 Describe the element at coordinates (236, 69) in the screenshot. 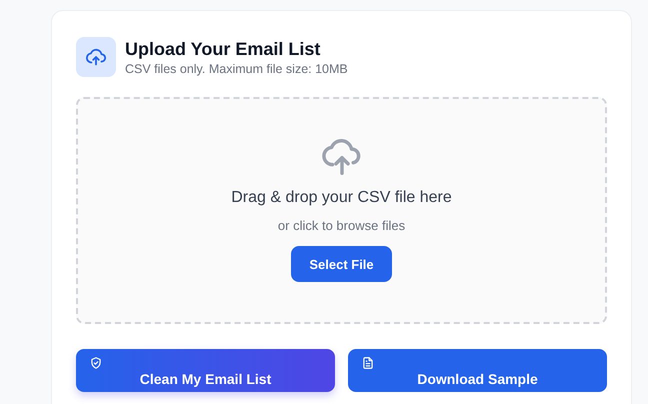

I see `section-subtitle: CSV files only. Maximum file size: 10MB` at that location.